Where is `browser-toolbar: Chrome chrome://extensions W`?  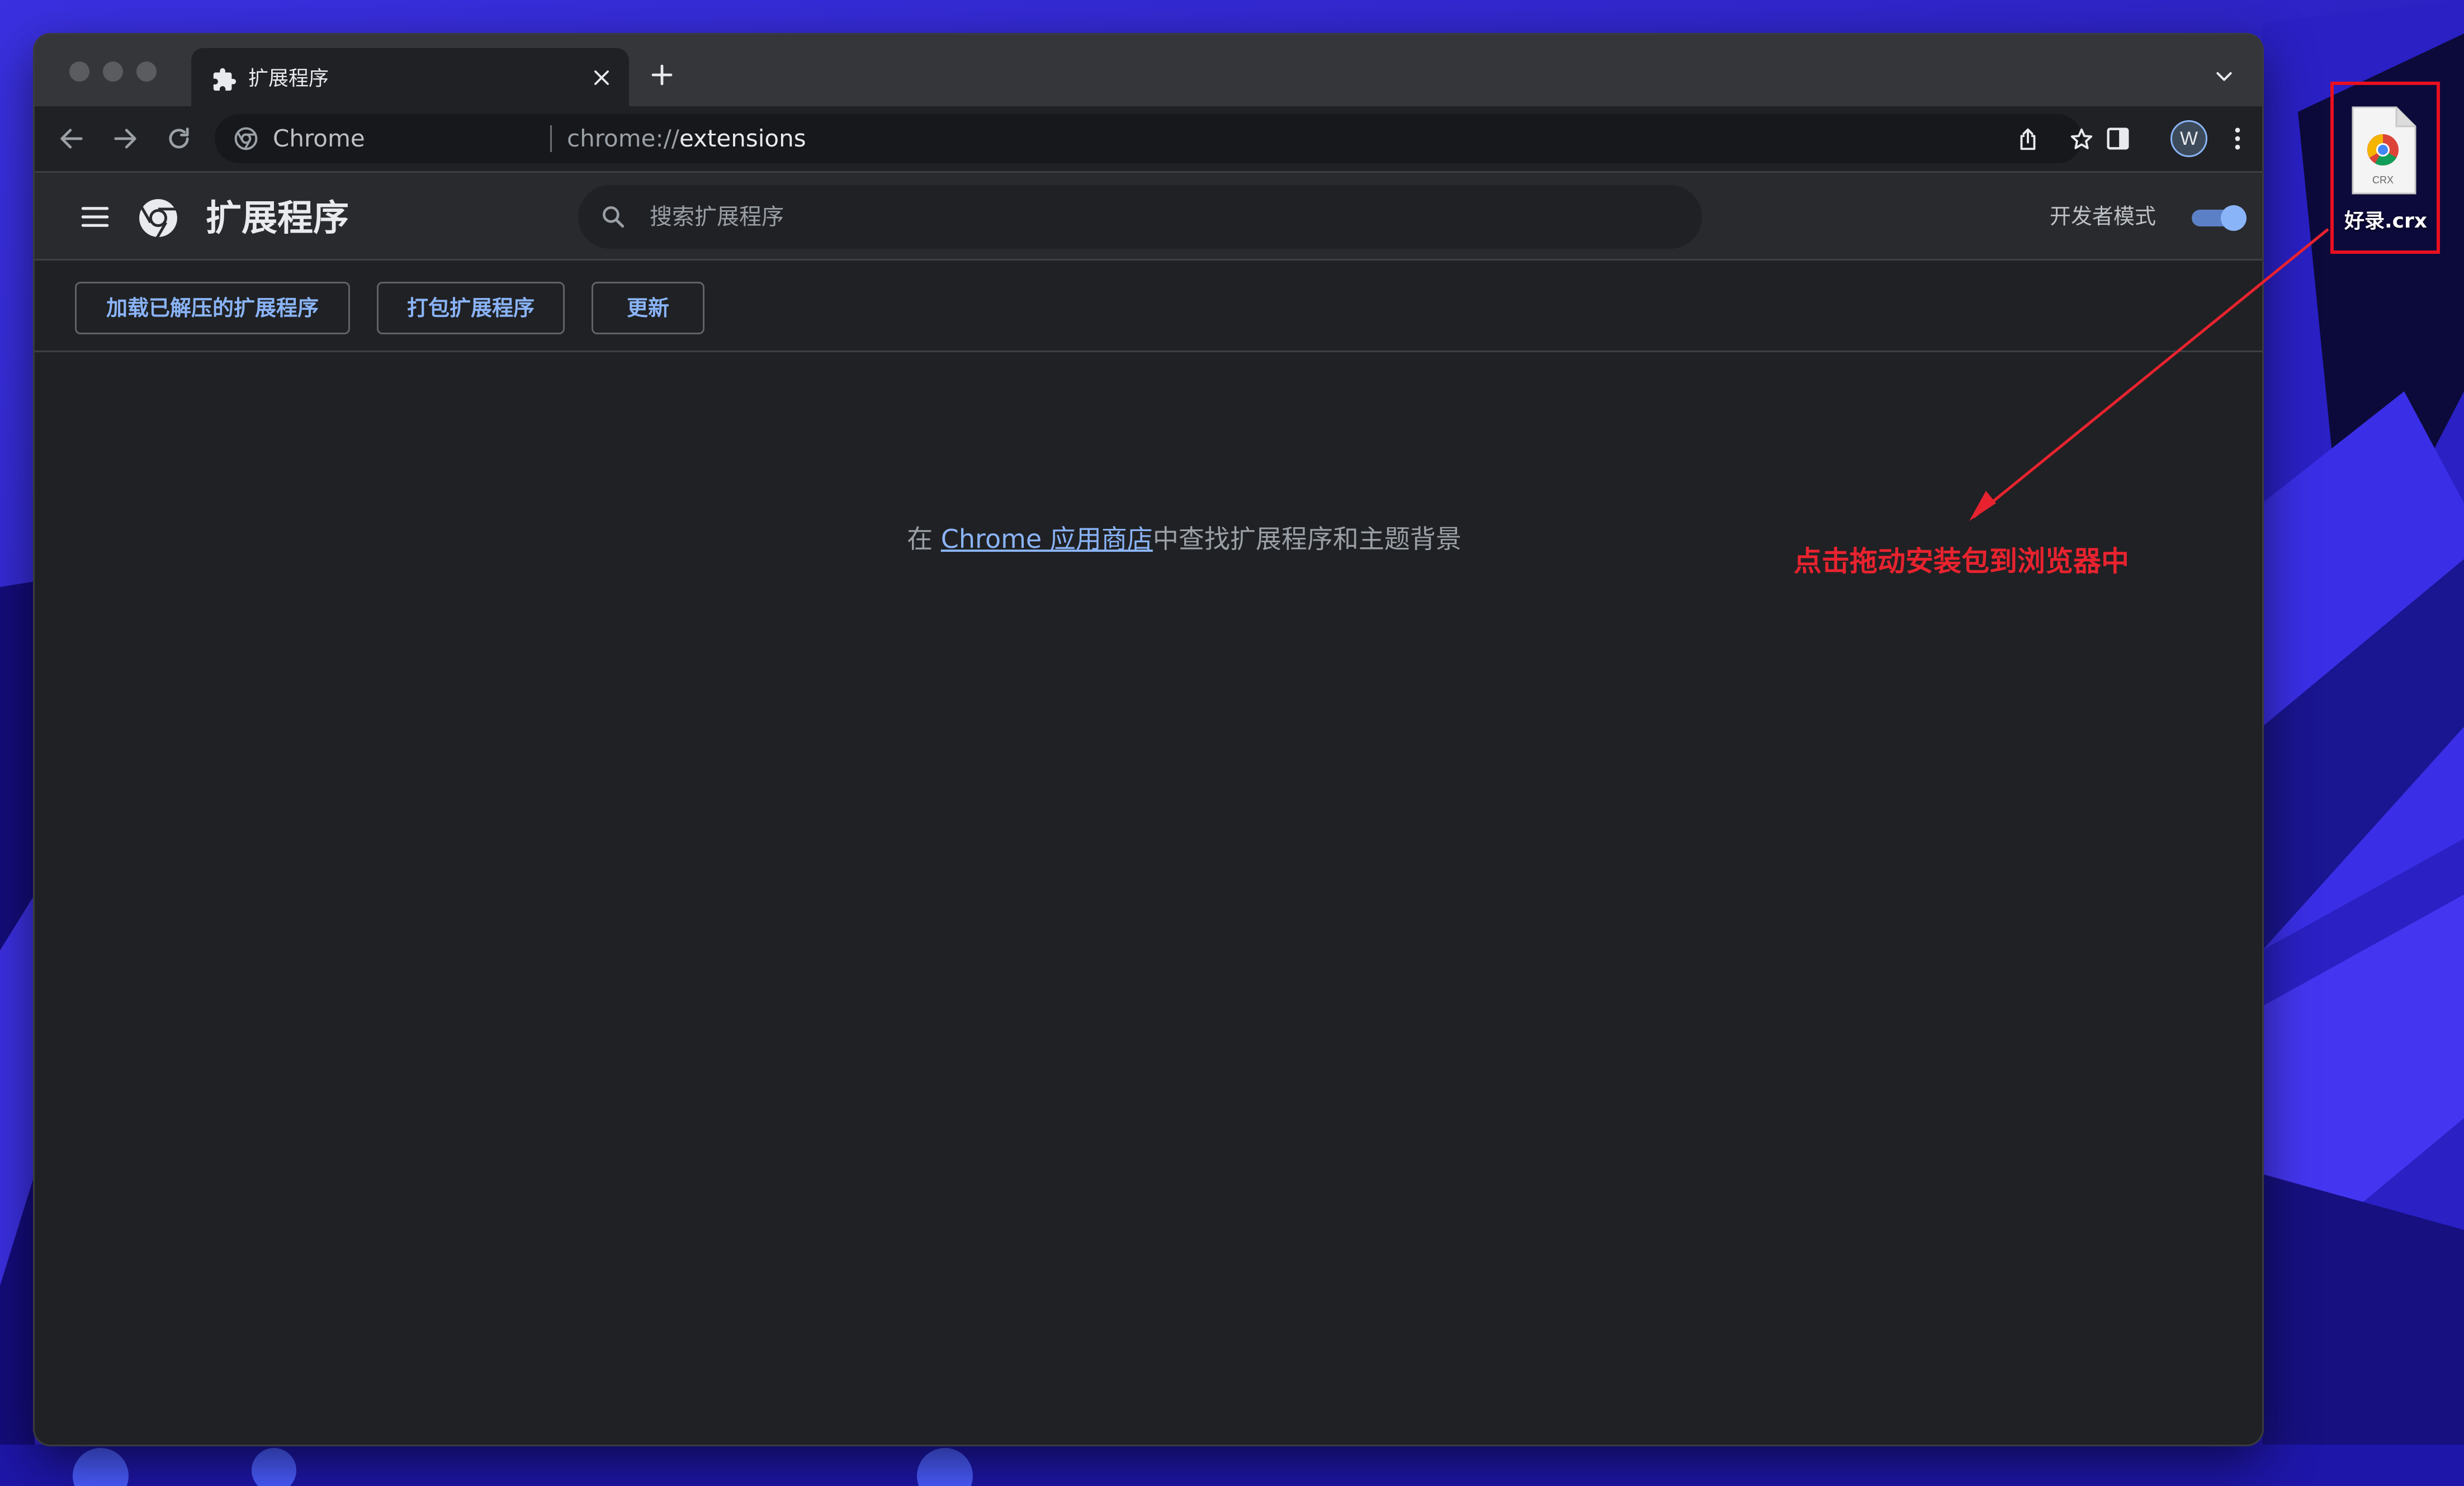
browser-toolbar: Chrome chrome://extensions W is located at coordinates (1149, 138).